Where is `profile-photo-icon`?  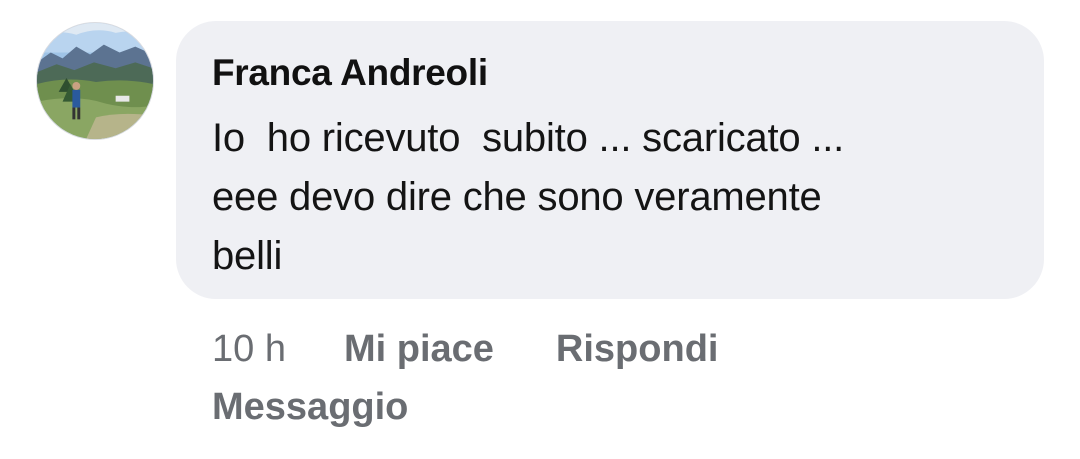 profile-photo-icon is located at coordinates (95, 81).